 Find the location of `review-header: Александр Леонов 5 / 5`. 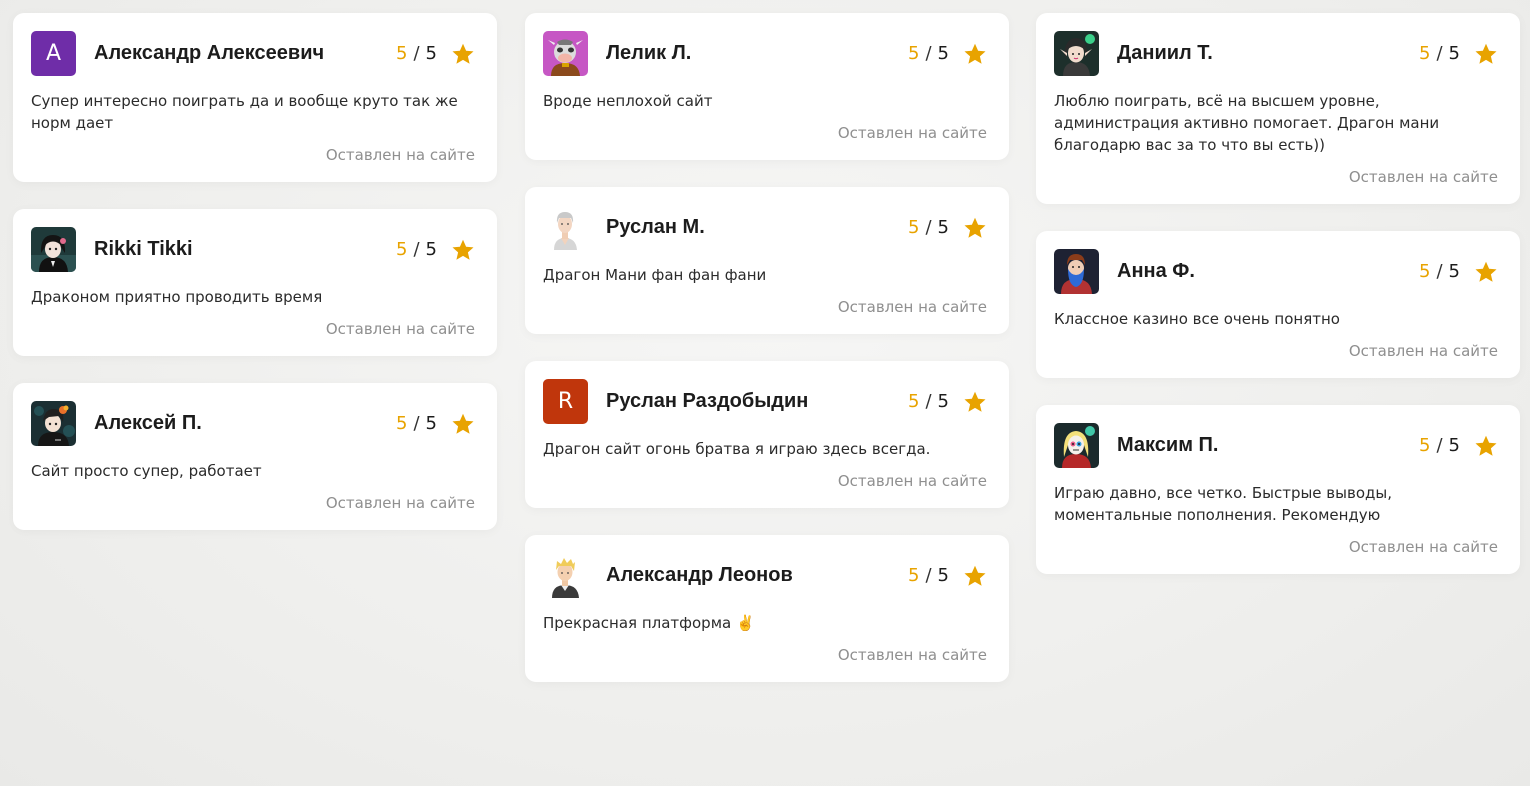

review-header: Александр Леонов 5 / 5 is located at coordinates (765, 575).